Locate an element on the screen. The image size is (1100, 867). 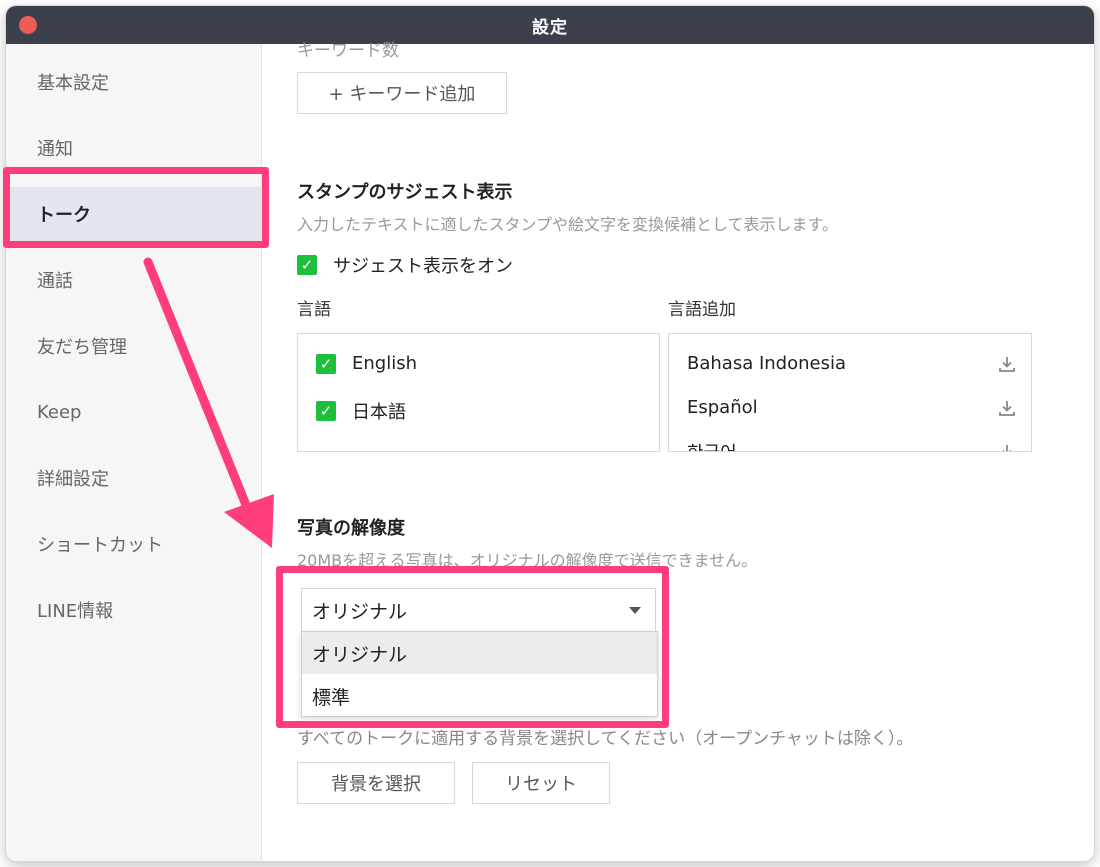
sidebar-item-friends: 友だち管理 is located at coordinates (134, 346).